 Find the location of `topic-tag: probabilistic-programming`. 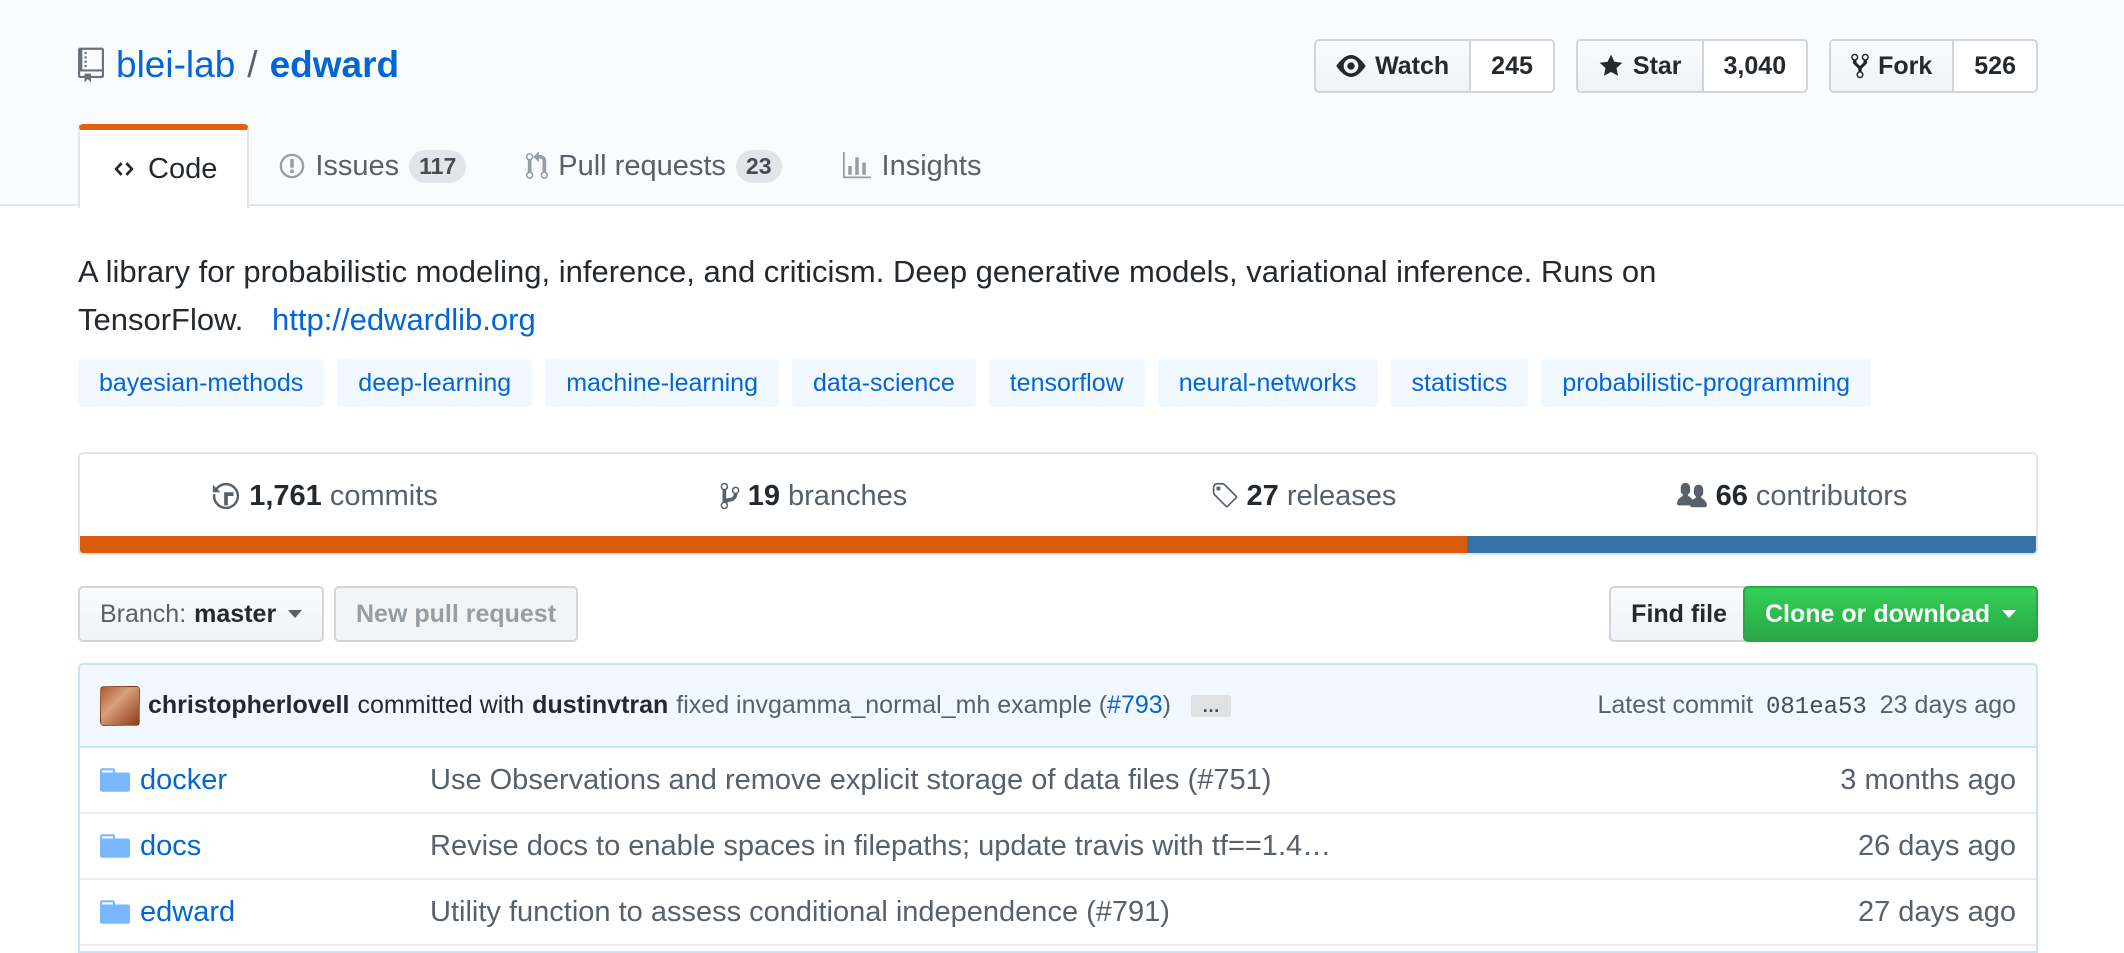

topic-tag: probabilistic-programming is located at coordinates (1706, 383).